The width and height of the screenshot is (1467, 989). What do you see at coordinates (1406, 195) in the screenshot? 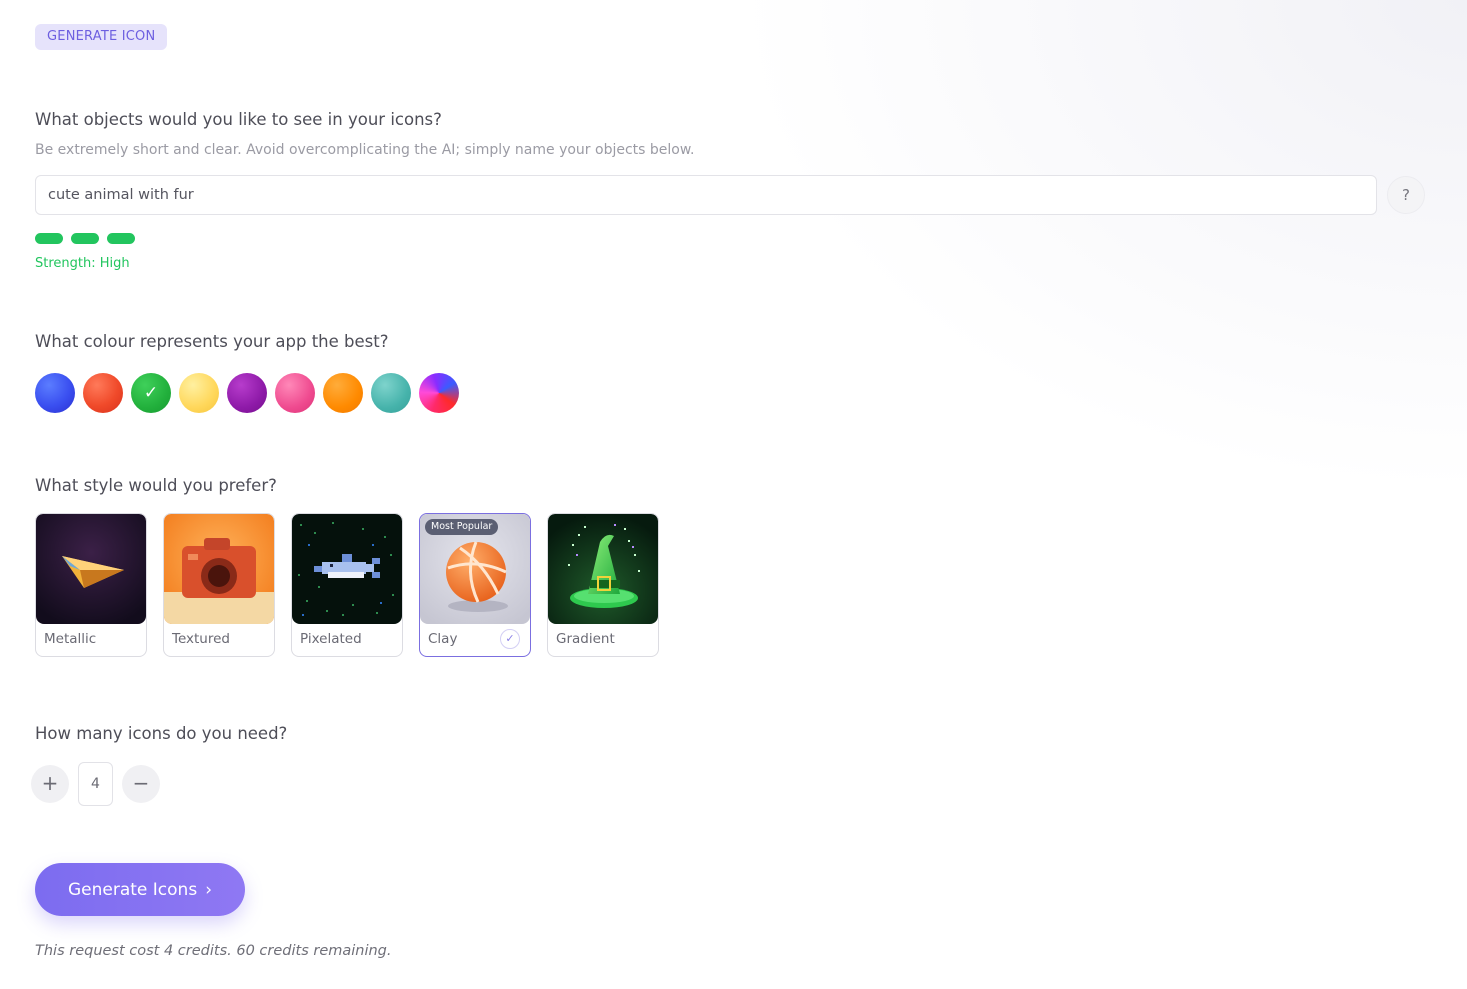
I see `help-button: ?` at bounding box center [1406, 195].